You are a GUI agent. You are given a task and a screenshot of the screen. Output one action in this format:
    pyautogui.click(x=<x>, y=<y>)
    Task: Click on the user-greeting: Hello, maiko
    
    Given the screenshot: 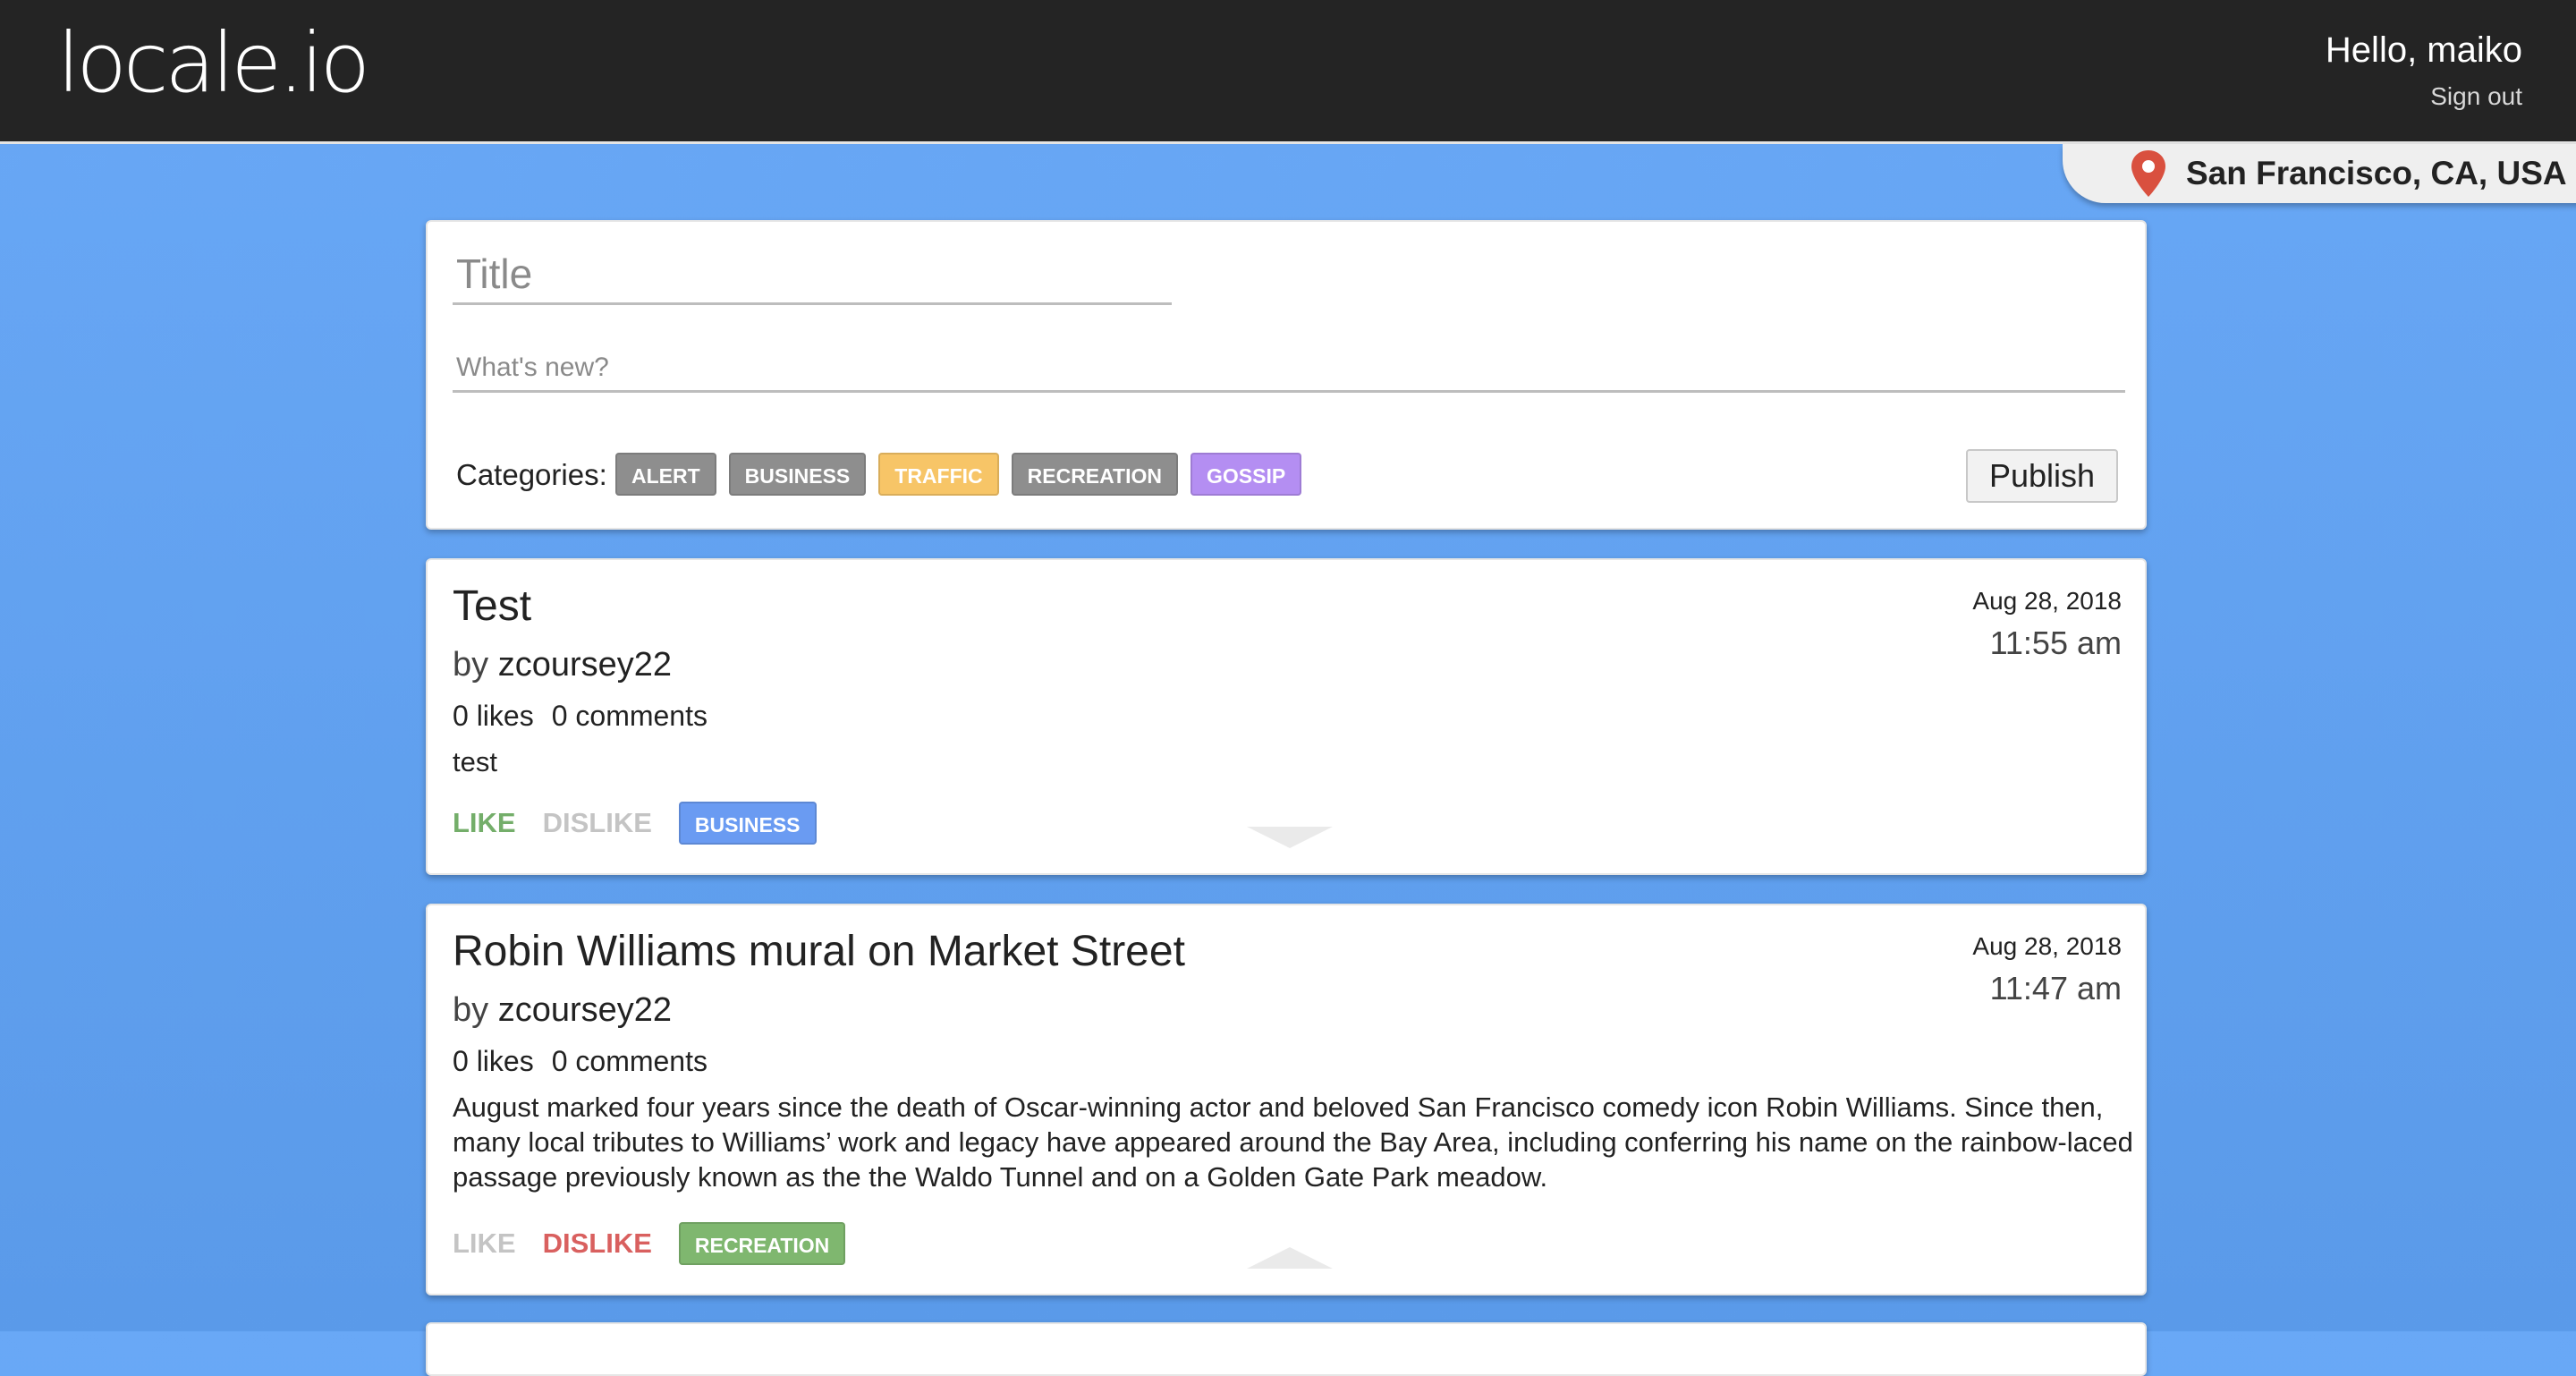 What is the action you would take?
    pyautogui.click(x=2423, y=50)
    